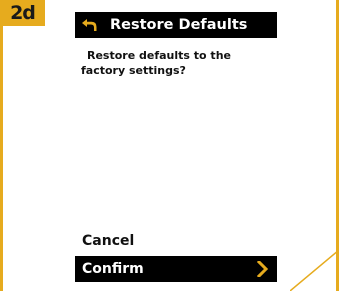 The height and width of the screenshot is (293, 339). What do you see at coordinates (176, 241) in the screenshot?
I see `cancel-option: Cancel` at bounding box center [176, 241].